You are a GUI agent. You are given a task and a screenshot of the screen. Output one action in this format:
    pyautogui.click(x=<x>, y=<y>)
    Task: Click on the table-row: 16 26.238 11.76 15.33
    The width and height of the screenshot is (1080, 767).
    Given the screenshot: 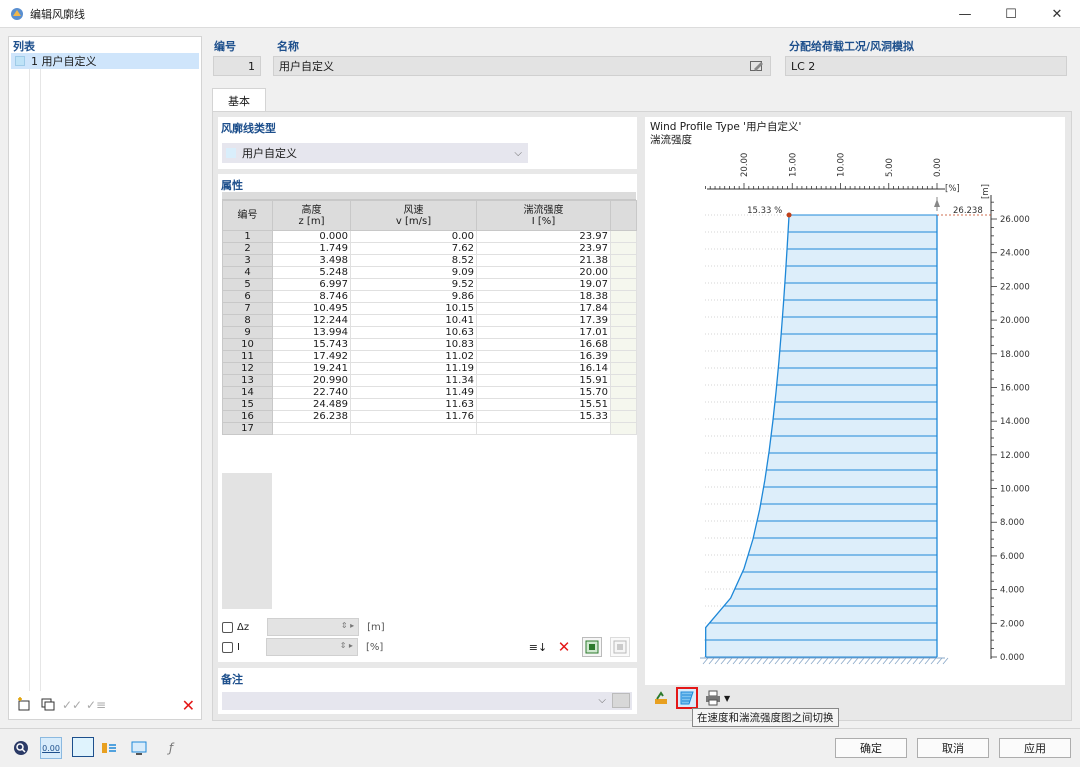 What is the action you would take?
    pyautogui.click(x=429, y=416)
    